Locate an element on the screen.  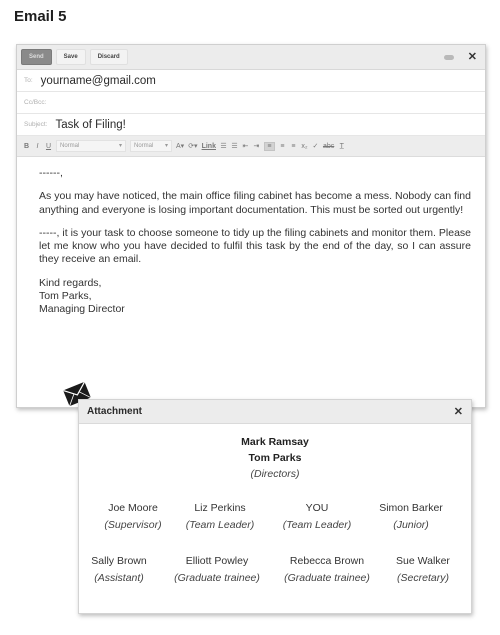
indent-decrease-icon: ⇤ is located at coordinates (245, 146).